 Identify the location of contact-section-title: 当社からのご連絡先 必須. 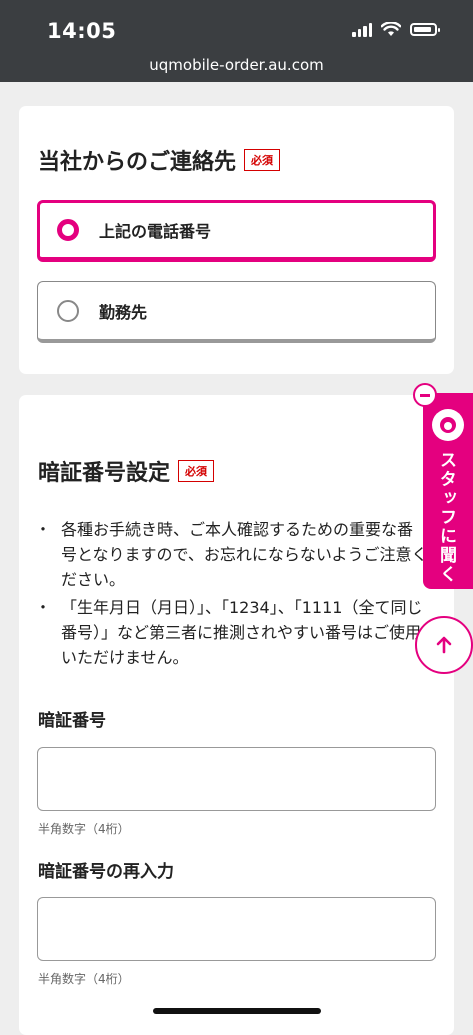
(159, 160).